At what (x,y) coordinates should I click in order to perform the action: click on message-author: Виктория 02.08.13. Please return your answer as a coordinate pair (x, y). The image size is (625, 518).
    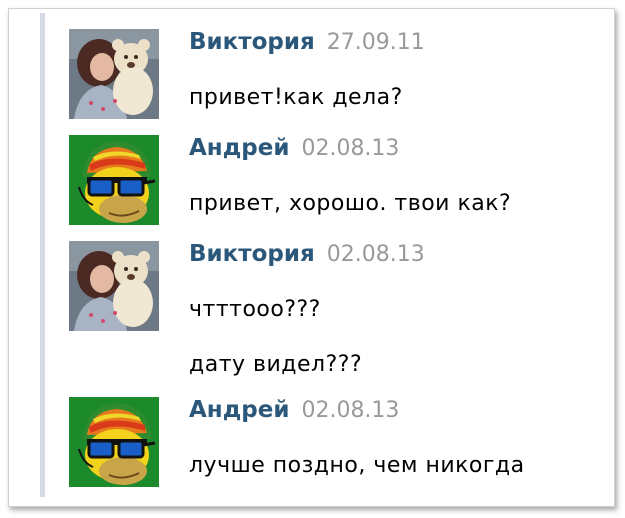
    Looking at the image, I should click on (307, 254).